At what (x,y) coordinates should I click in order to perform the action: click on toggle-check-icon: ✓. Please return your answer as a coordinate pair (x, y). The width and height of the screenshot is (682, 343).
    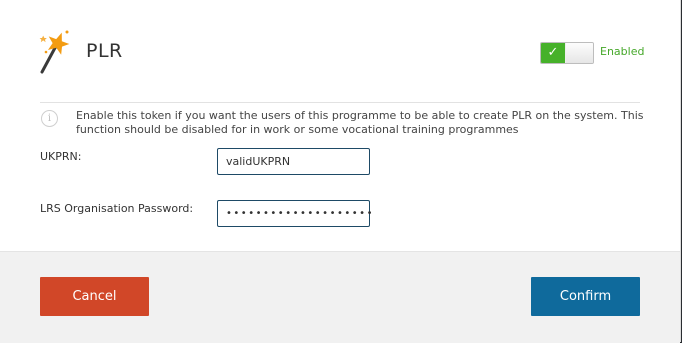
    Looking at the image, I should click on (553, 53).